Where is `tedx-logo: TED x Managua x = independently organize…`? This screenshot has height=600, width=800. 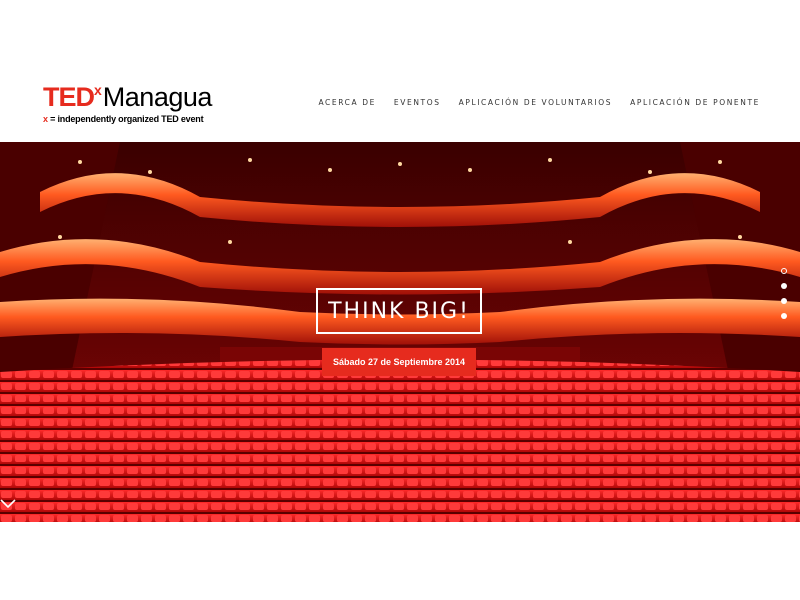
tedx-logo: TED x Managua x = independently organize… is located at coordinates (128, 103).